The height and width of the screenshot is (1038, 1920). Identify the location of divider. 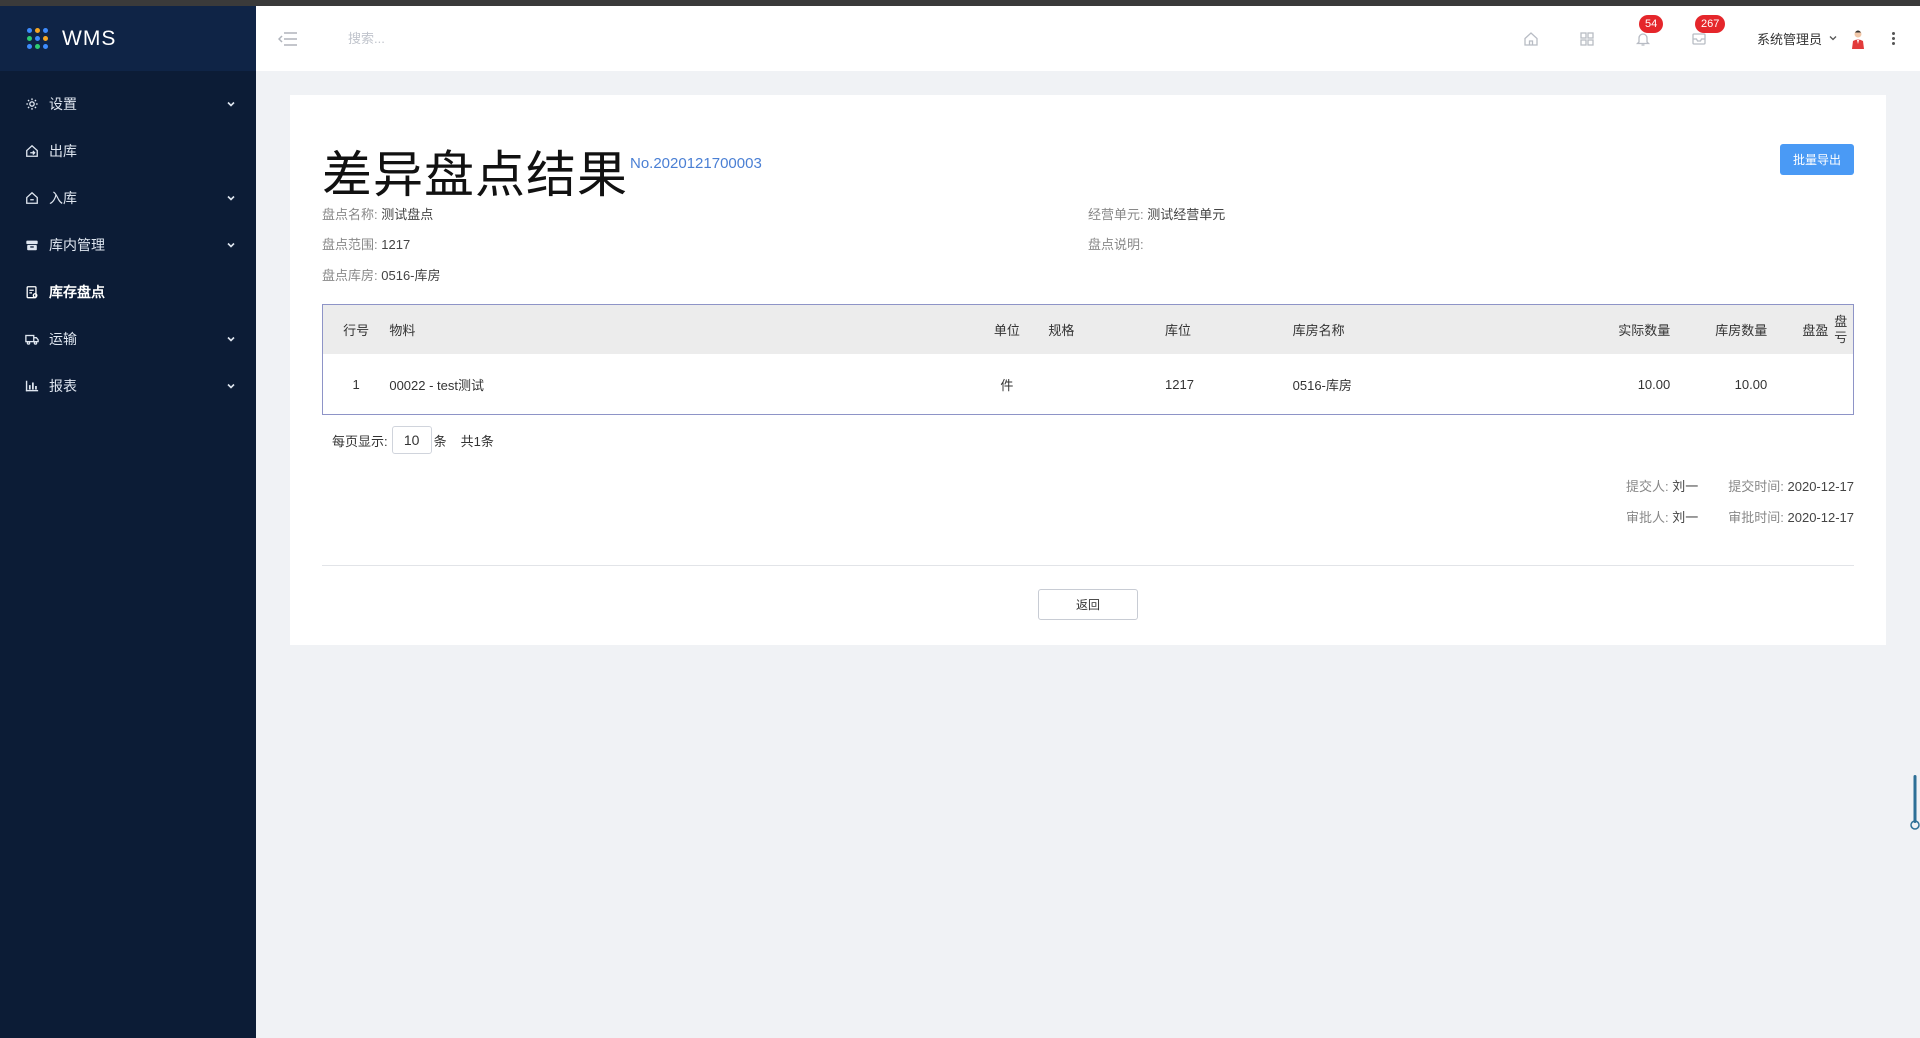
(1088, 565).